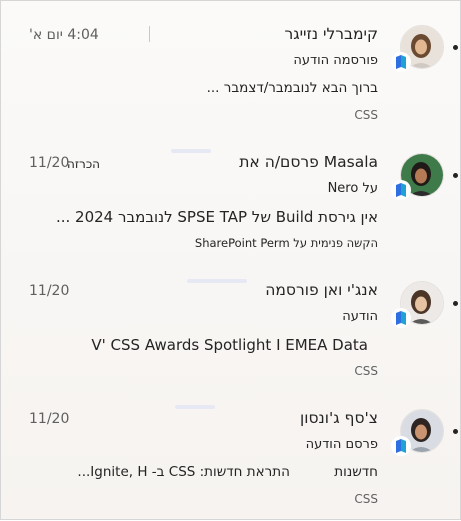 This screenshot has width=461, height=521. What do you see at coordinates (64, 35) in the screenshot?
I see `timestamp: 4:04 יום א'` at bounding box center [64, 35].